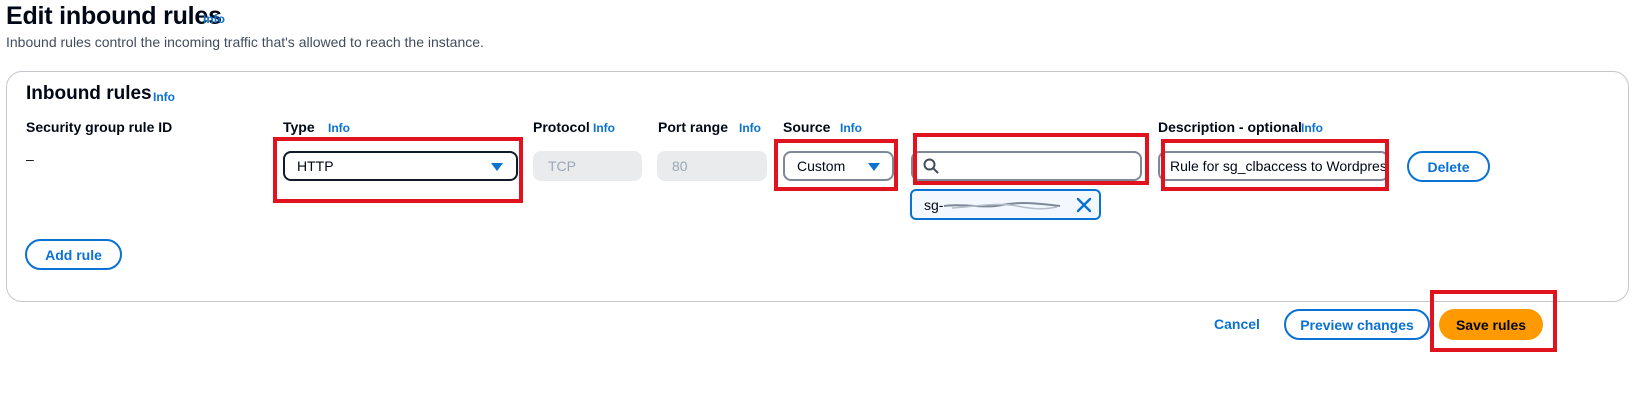 This screenshot has height=412, width=1651. I want to click on protocol-field: TCP, so click(587, 166).